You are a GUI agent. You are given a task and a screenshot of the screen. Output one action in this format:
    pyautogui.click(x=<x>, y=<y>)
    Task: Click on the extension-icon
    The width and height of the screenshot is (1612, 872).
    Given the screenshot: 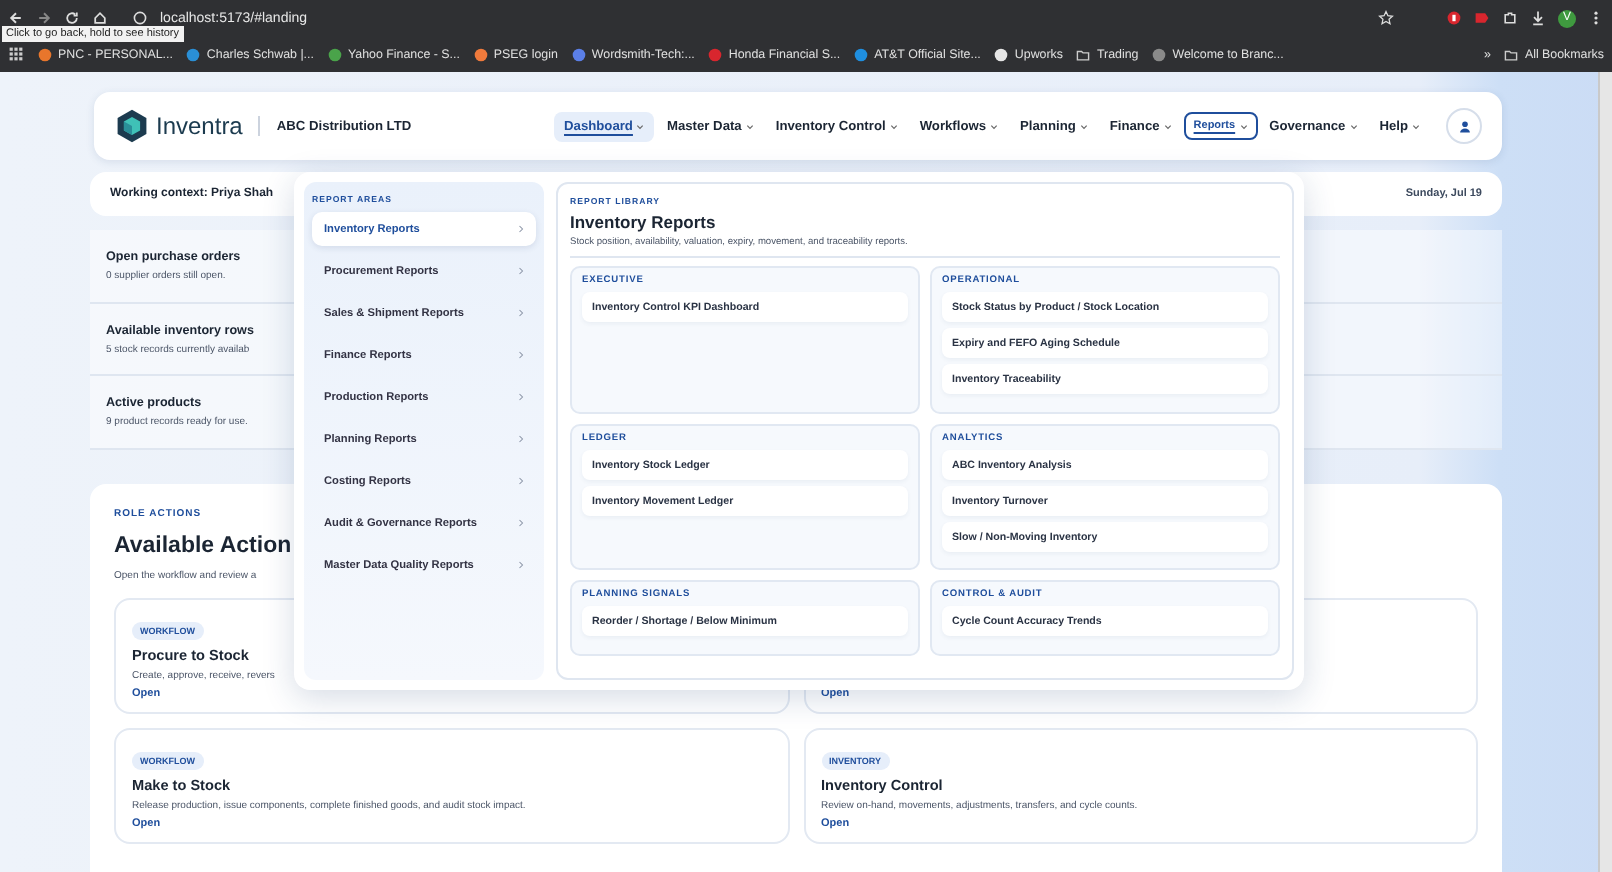 What is the action you would take?
    pyautogui.click(x=1454, y=18)
    